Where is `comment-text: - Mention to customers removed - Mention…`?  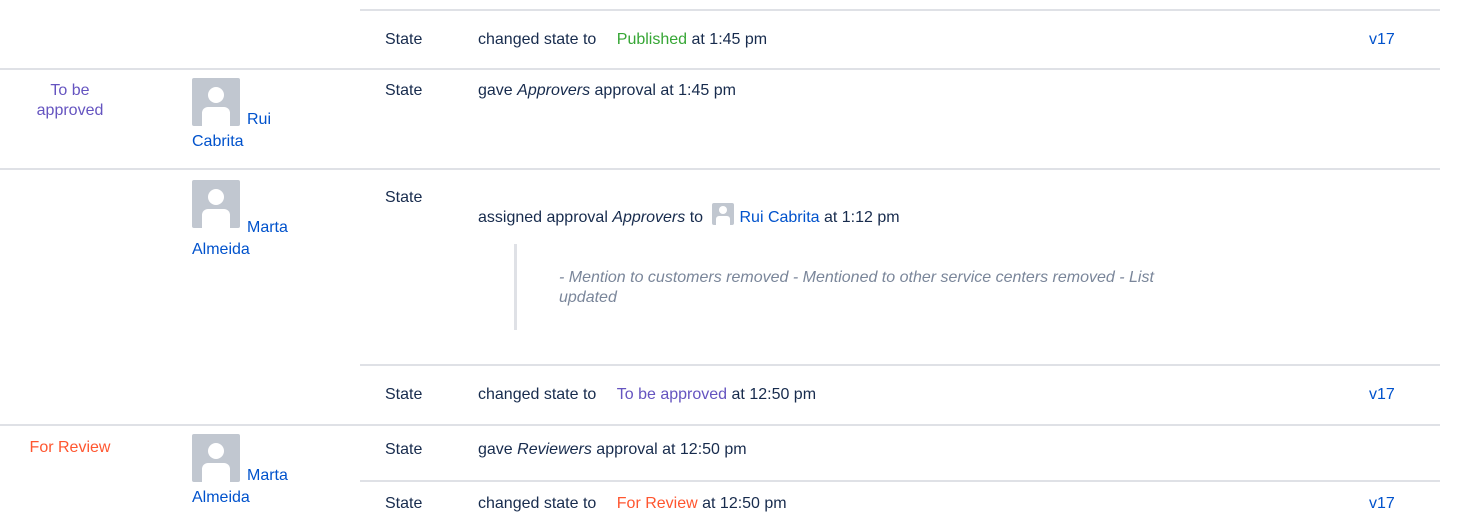
comment-text: - Mention to customers removed - Mention… is located at coordinates (856, 287).